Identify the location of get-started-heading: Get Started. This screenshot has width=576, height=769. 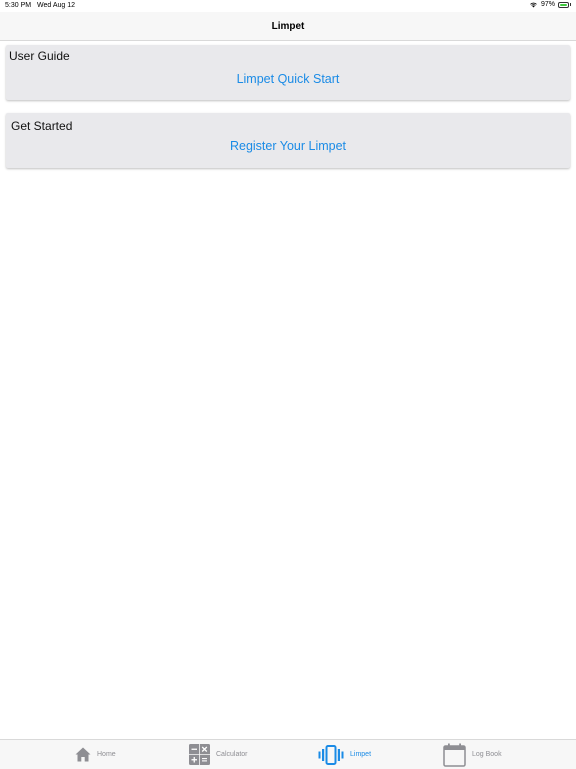
(42, 126).